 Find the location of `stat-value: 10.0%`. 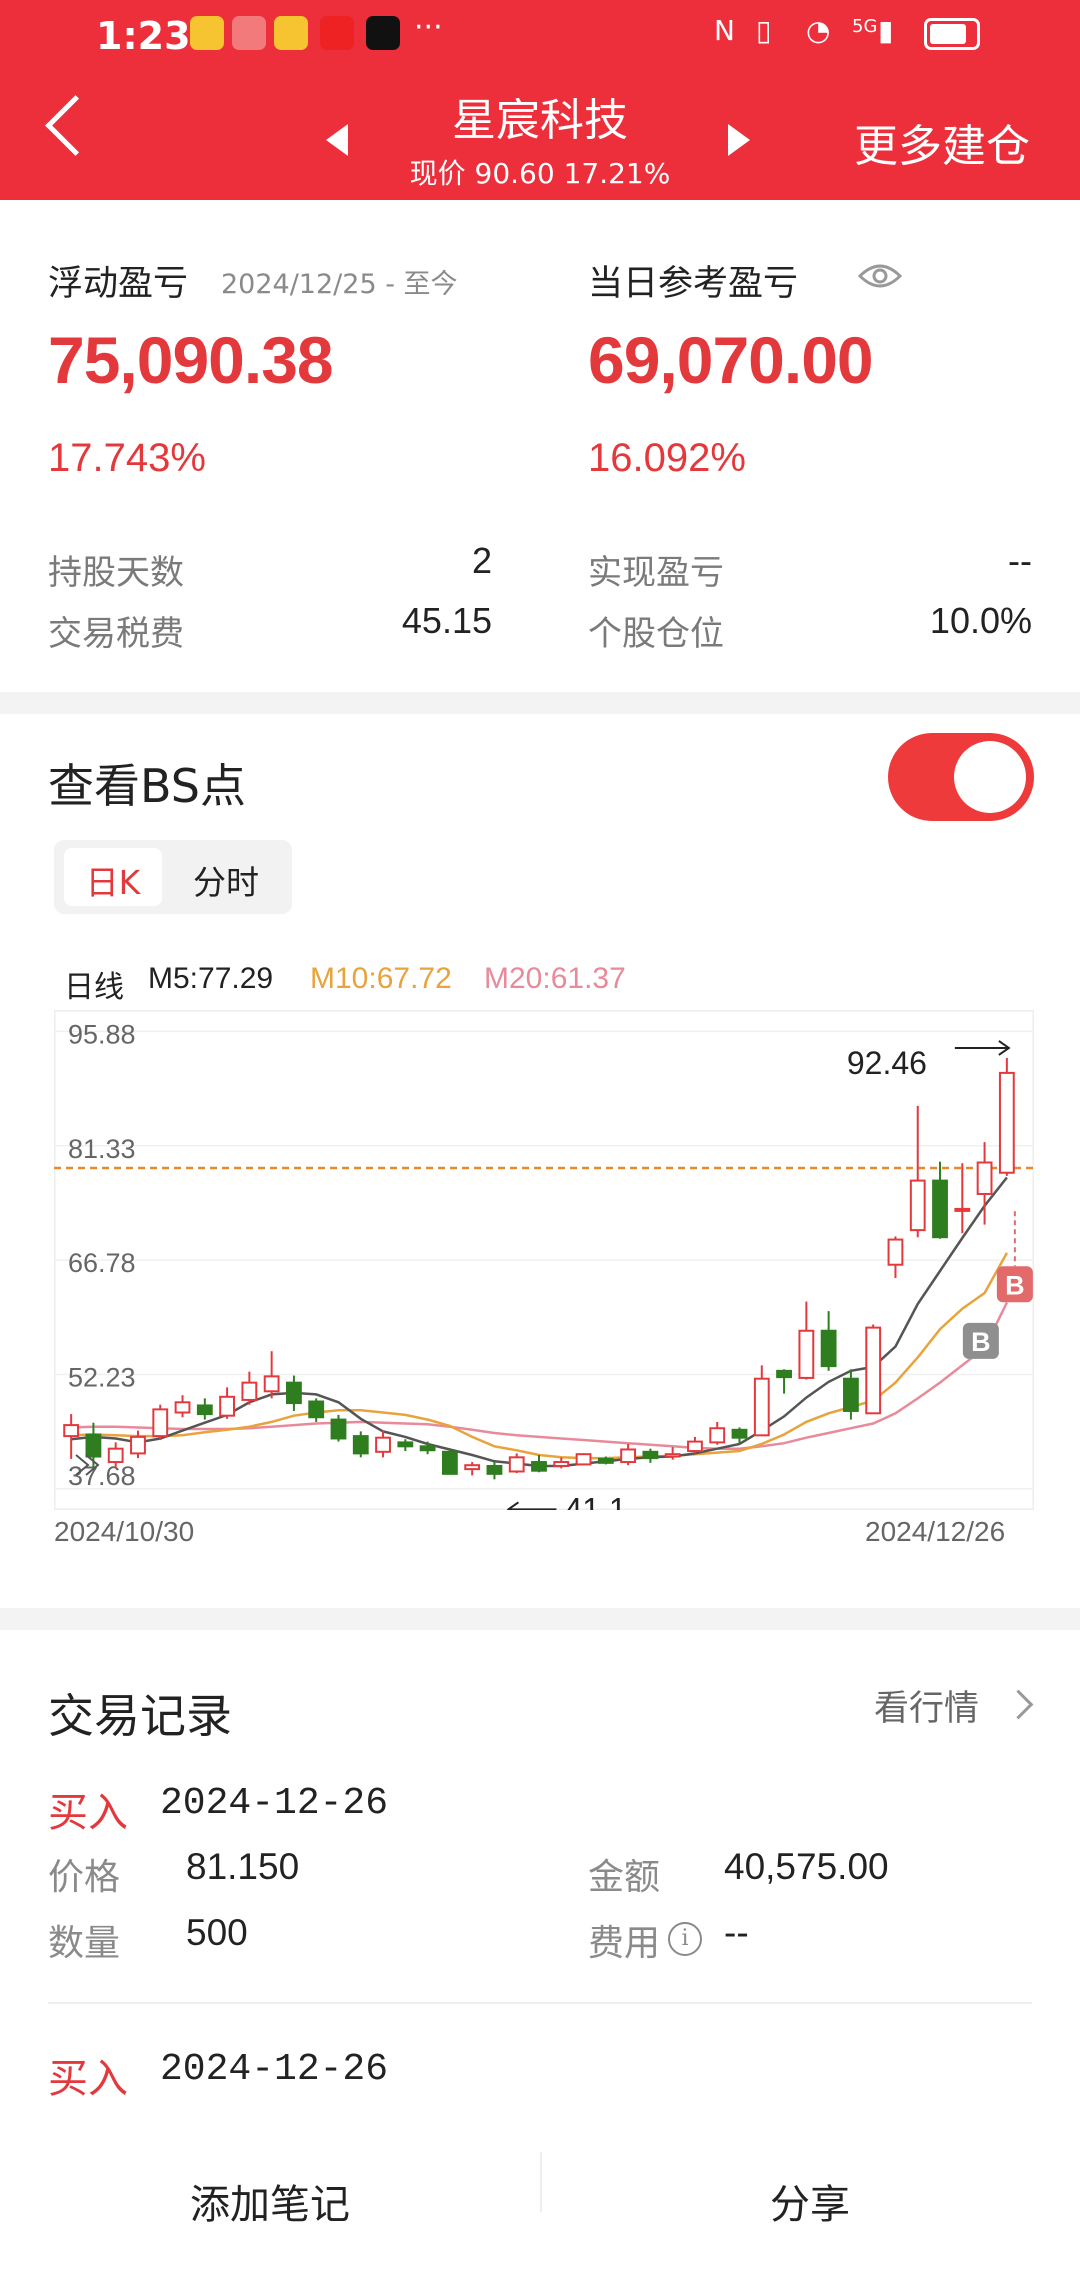

stat-value: 10.0% is located at coordinates (980, 620).